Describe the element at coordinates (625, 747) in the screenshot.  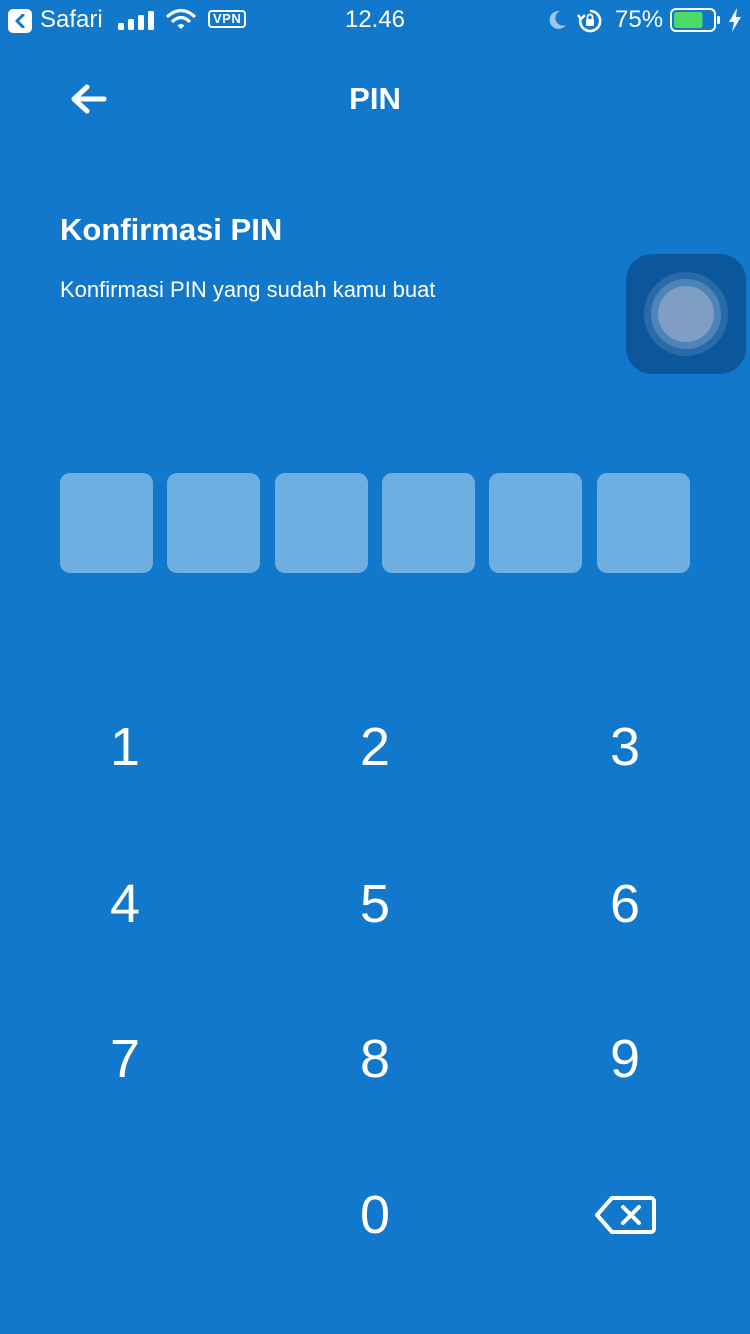
I see `key-3: 3` at that location.